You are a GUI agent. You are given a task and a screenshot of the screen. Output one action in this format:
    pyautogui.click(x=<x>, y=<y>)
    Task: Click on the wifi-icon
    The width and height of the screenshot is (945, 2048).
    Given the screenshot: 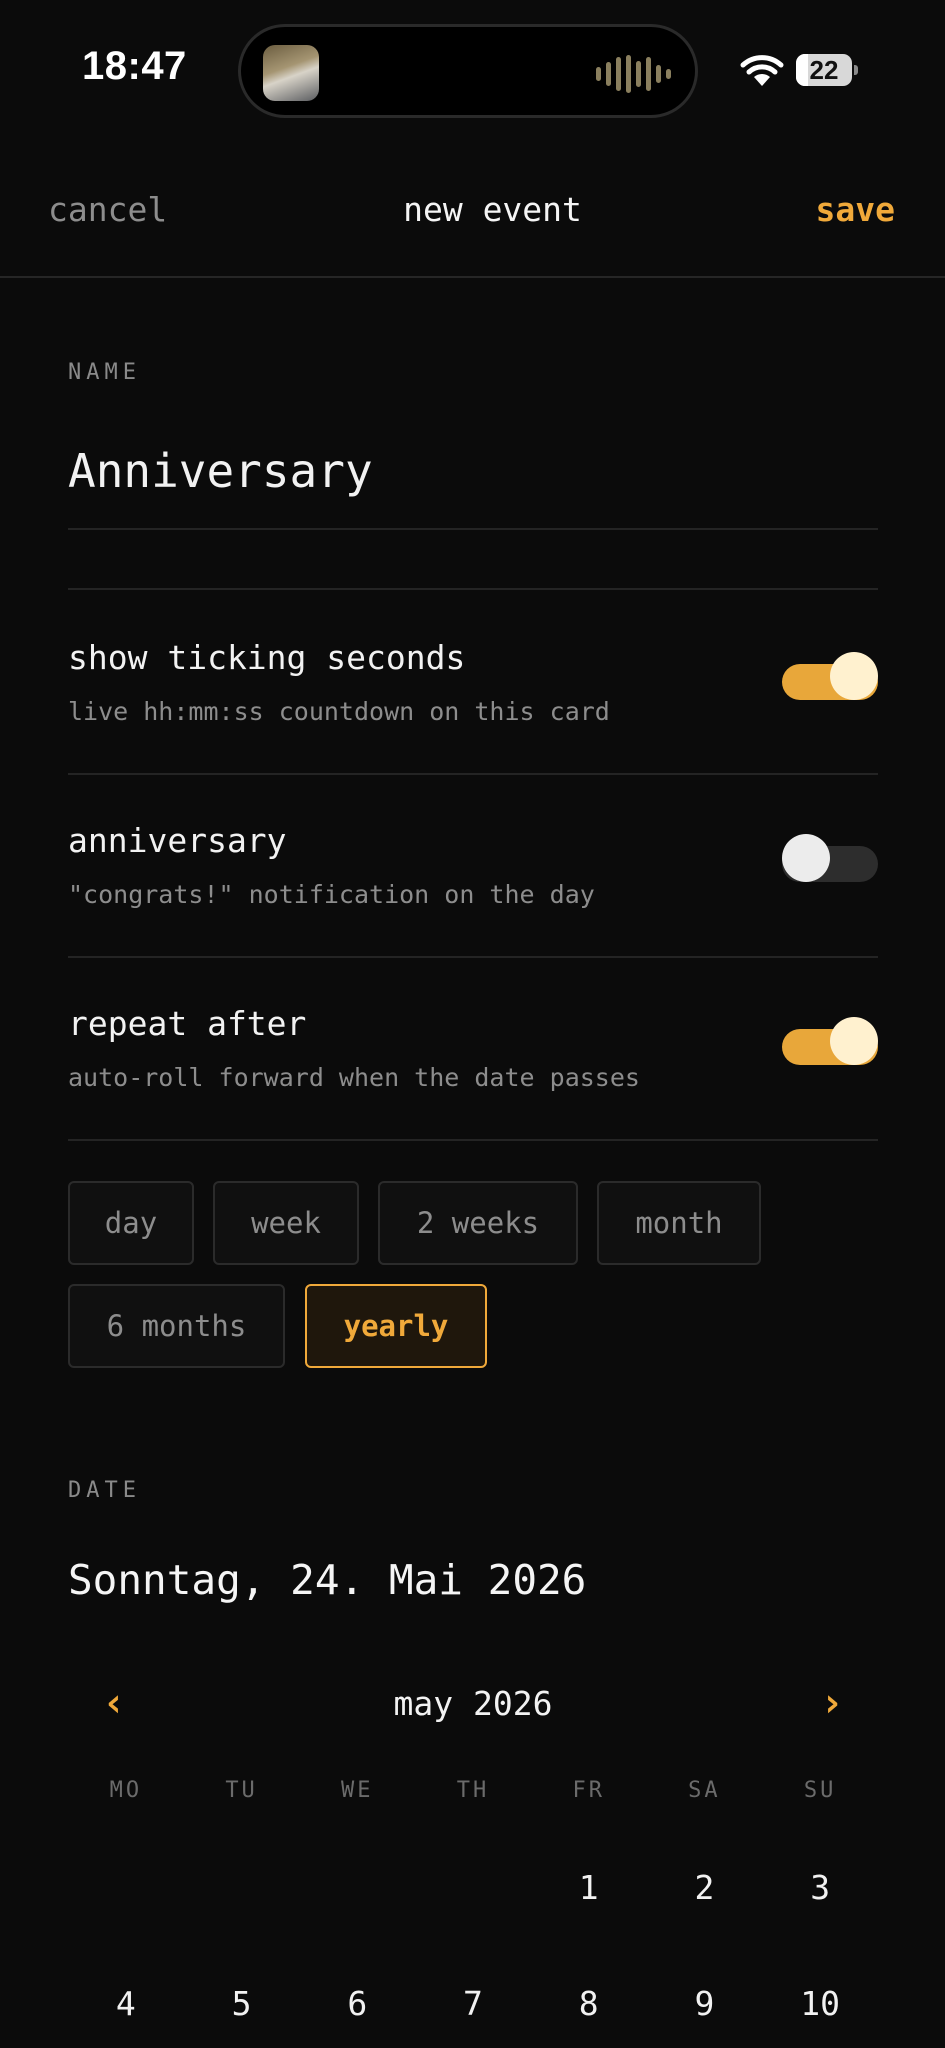 What is the action you would take?
    pyautogui.click(x=762, y=70)
    